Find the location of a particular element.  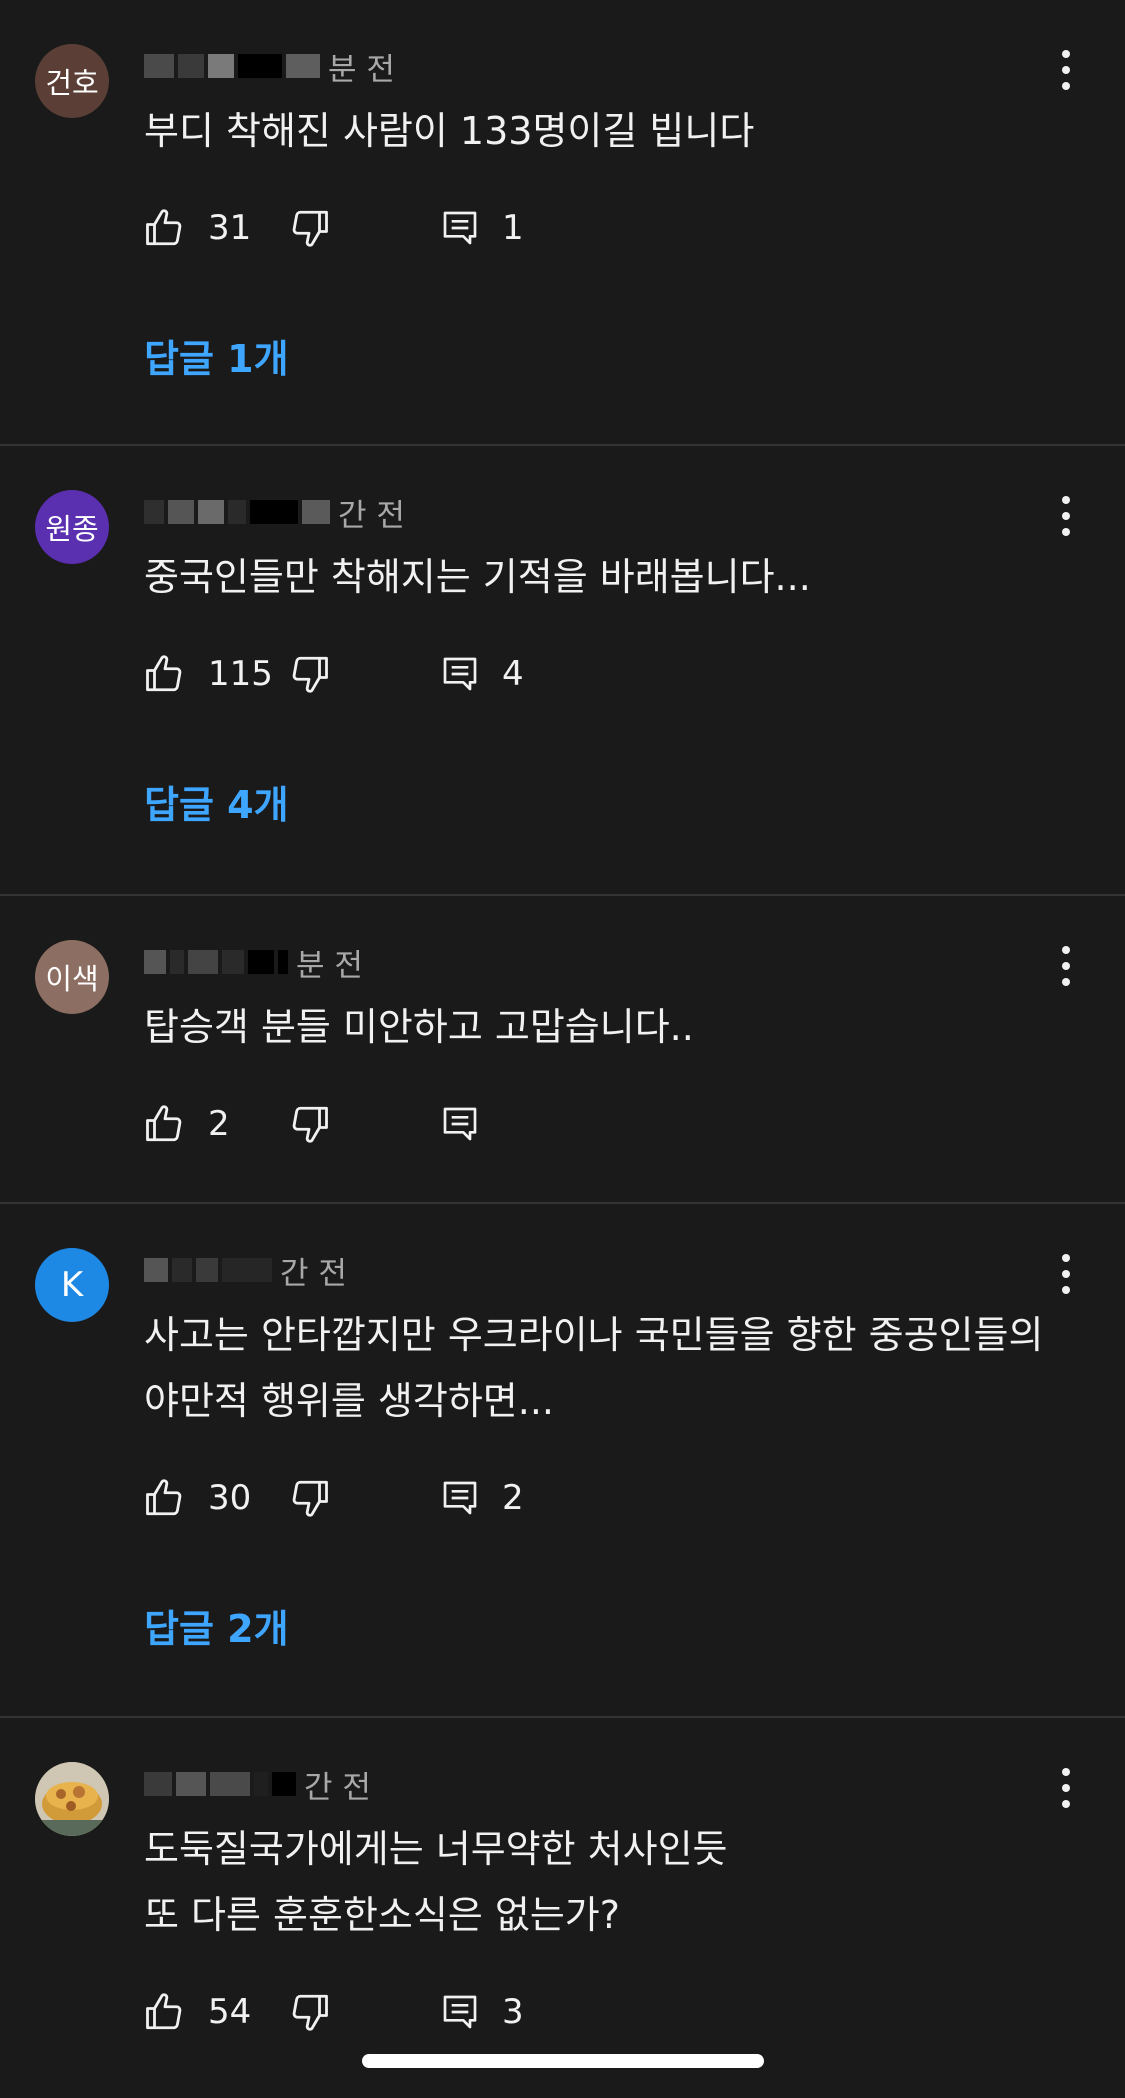

avatar-initials: 건호 is located at coordinates (72, 83).